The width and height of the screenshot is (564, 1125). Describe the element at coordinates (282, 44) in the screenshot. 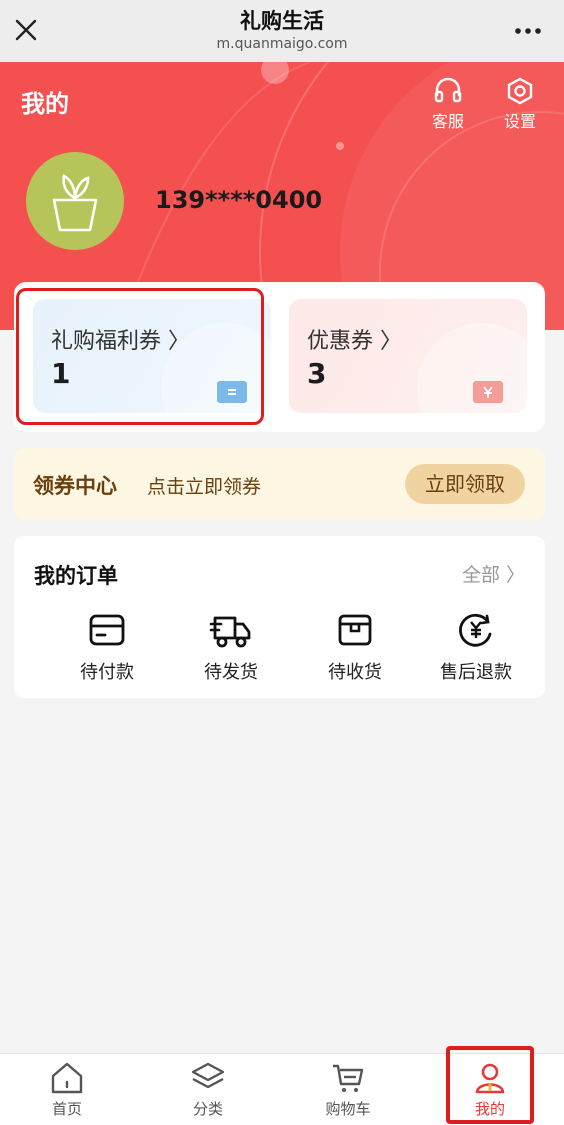

I see `browser-url: m.quanmaigo.com` at that location.